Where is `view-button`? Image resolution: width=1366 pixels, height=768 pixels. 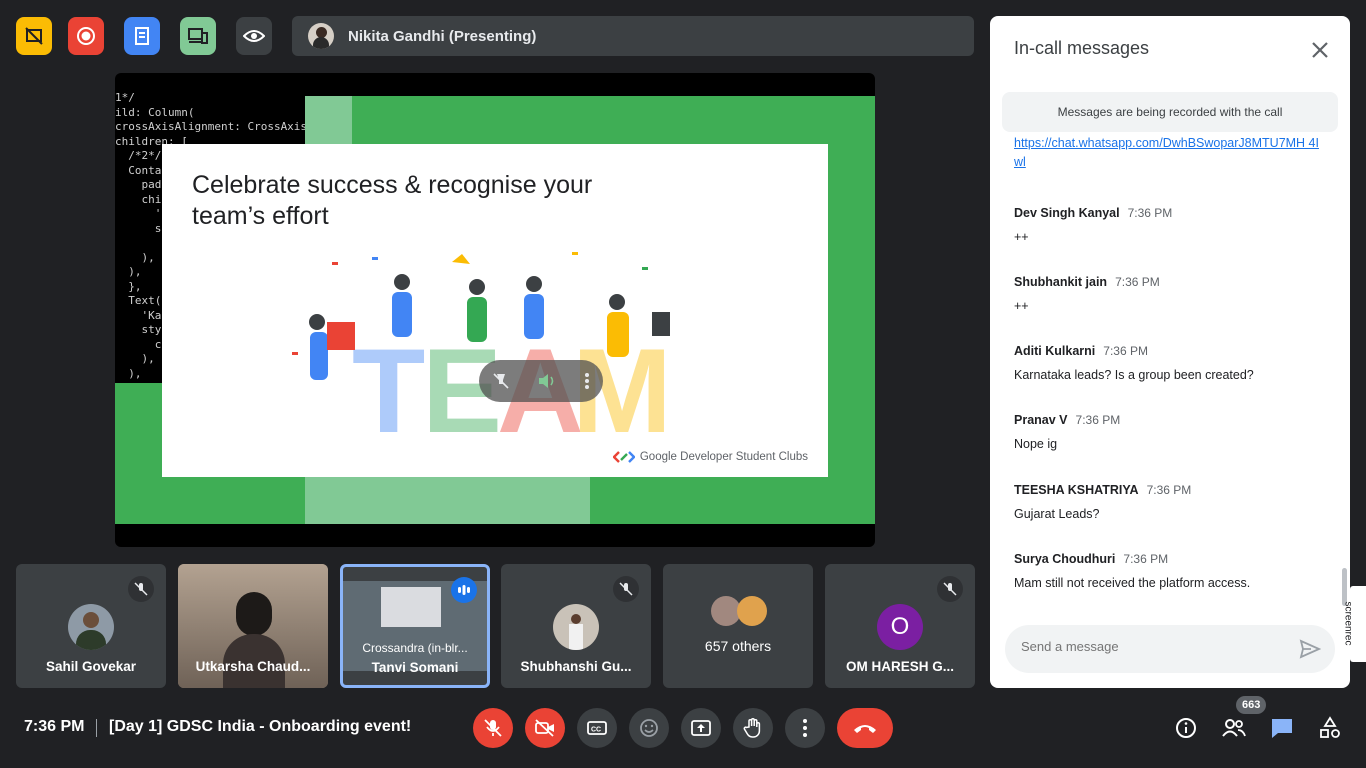
view-button is located at coordinates (254, 36).